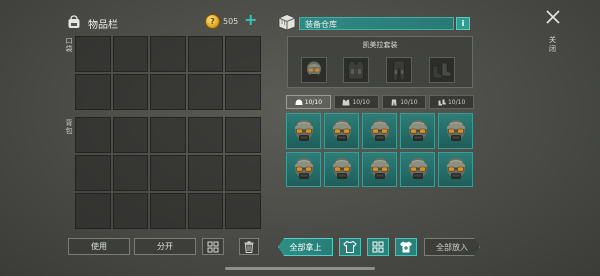  I want to click on info-button: i, so click(463, 23).